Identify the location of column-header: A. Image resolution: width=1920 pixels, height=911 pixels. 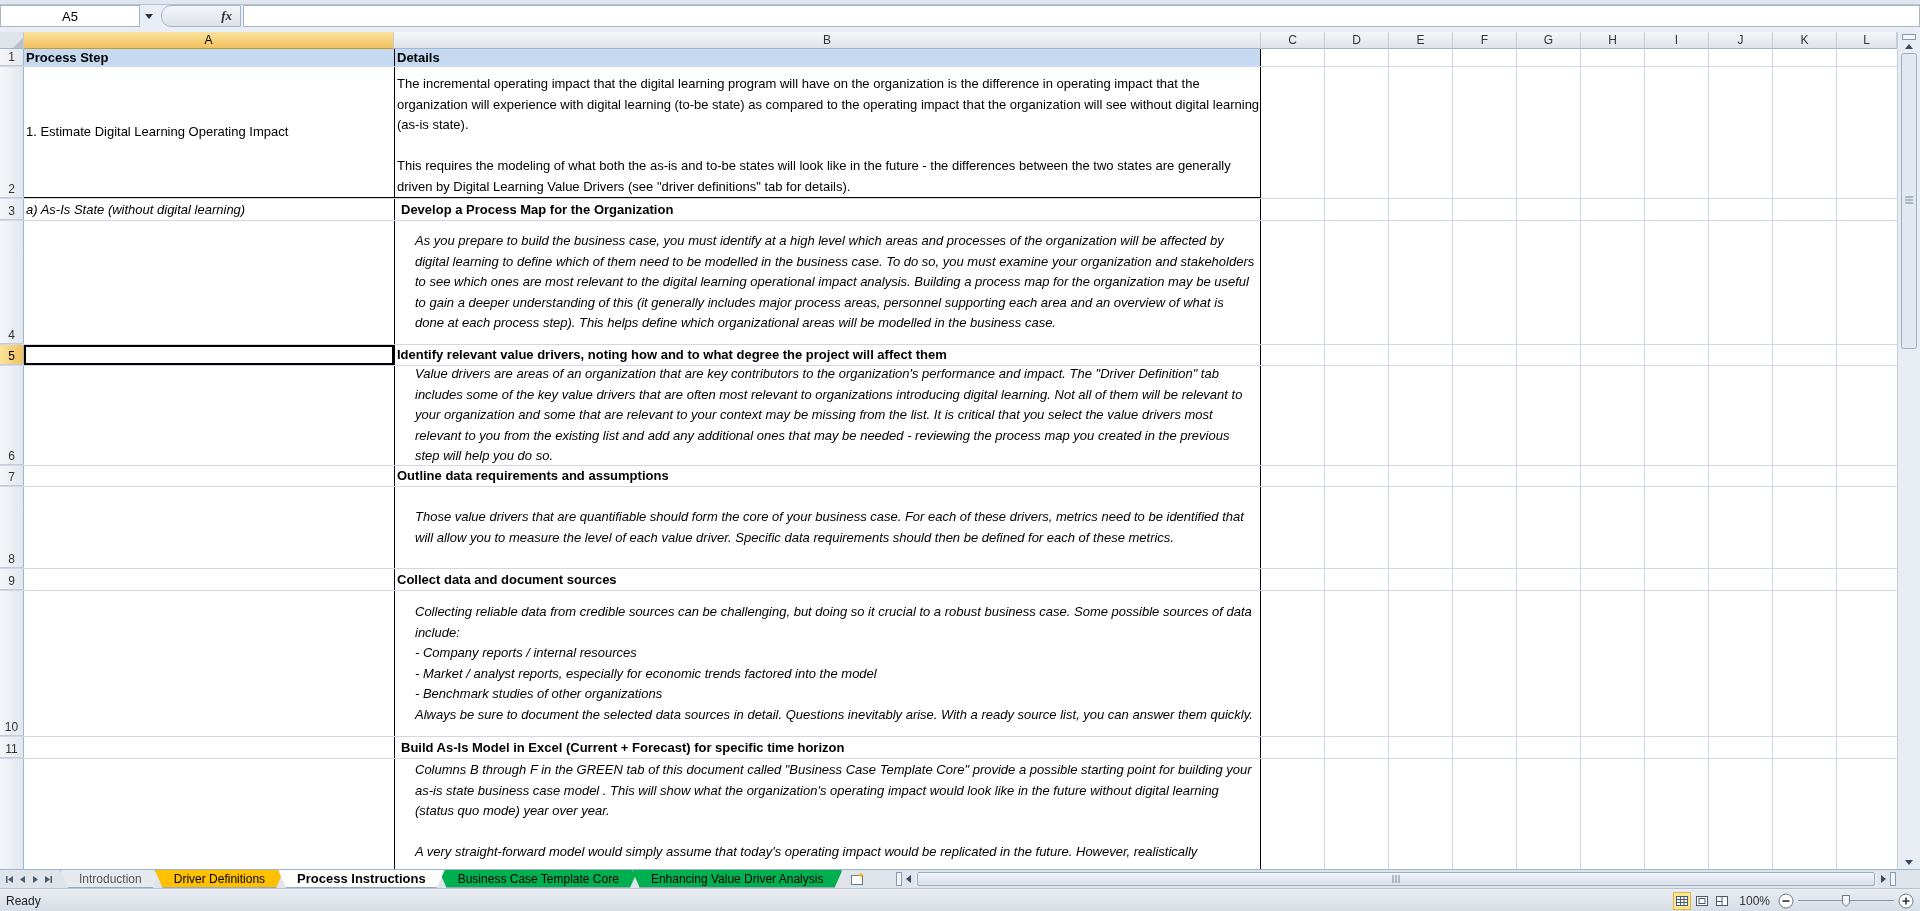
(209, 40).